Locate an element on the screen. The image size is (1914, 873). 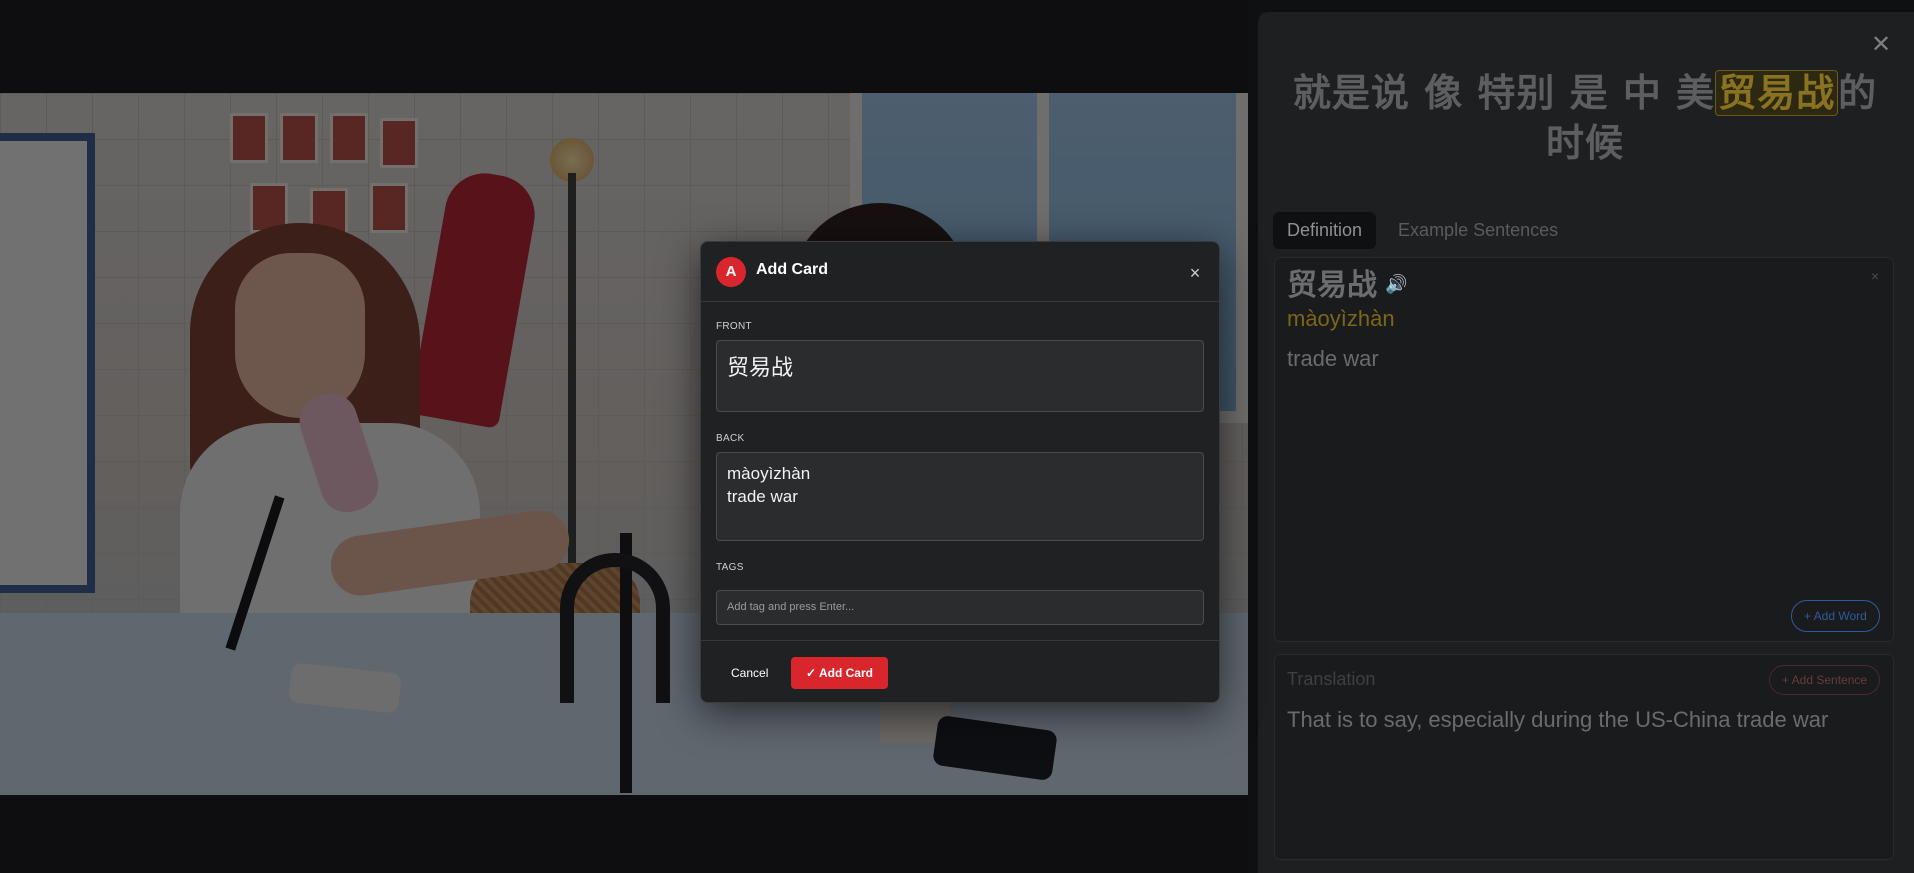
speaker-icon: 🔊 is located at coordinates (1396, 284).